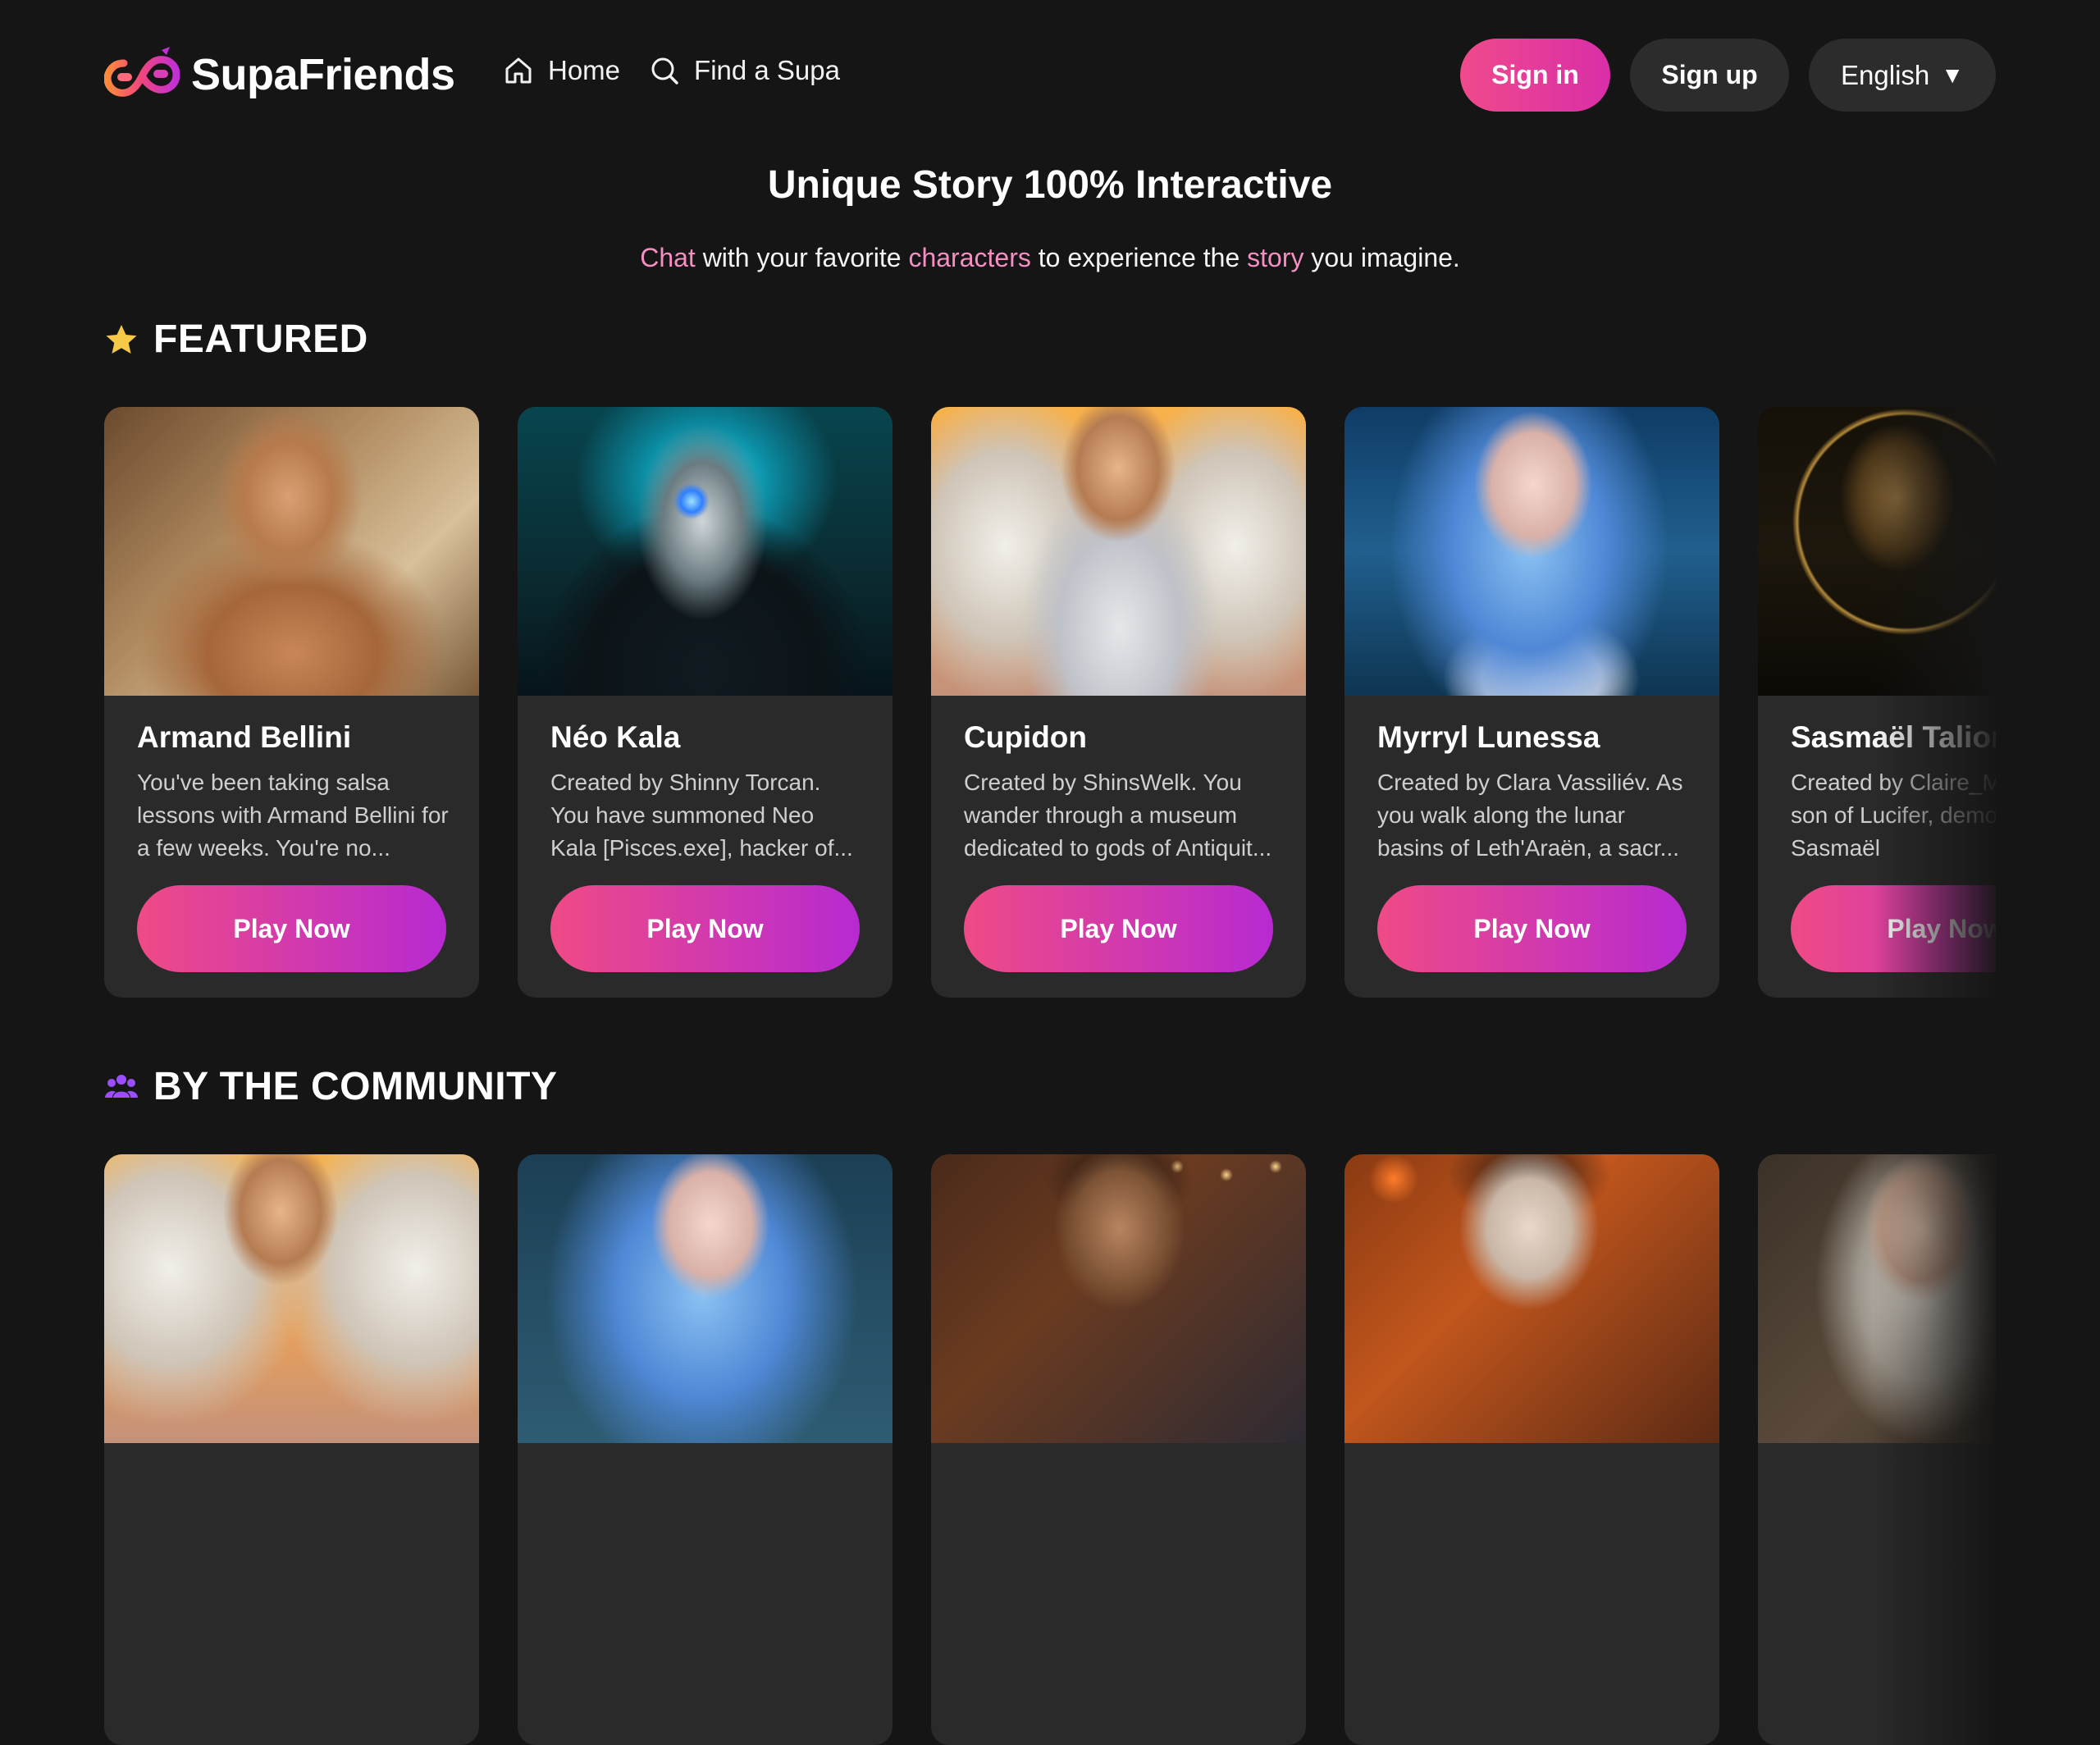 The height and width of the screenshot is (1745, 2100). Describe the element at coordinates (245, 737) in the screenshot. I see `character-name: Armand Bellini` at that location.